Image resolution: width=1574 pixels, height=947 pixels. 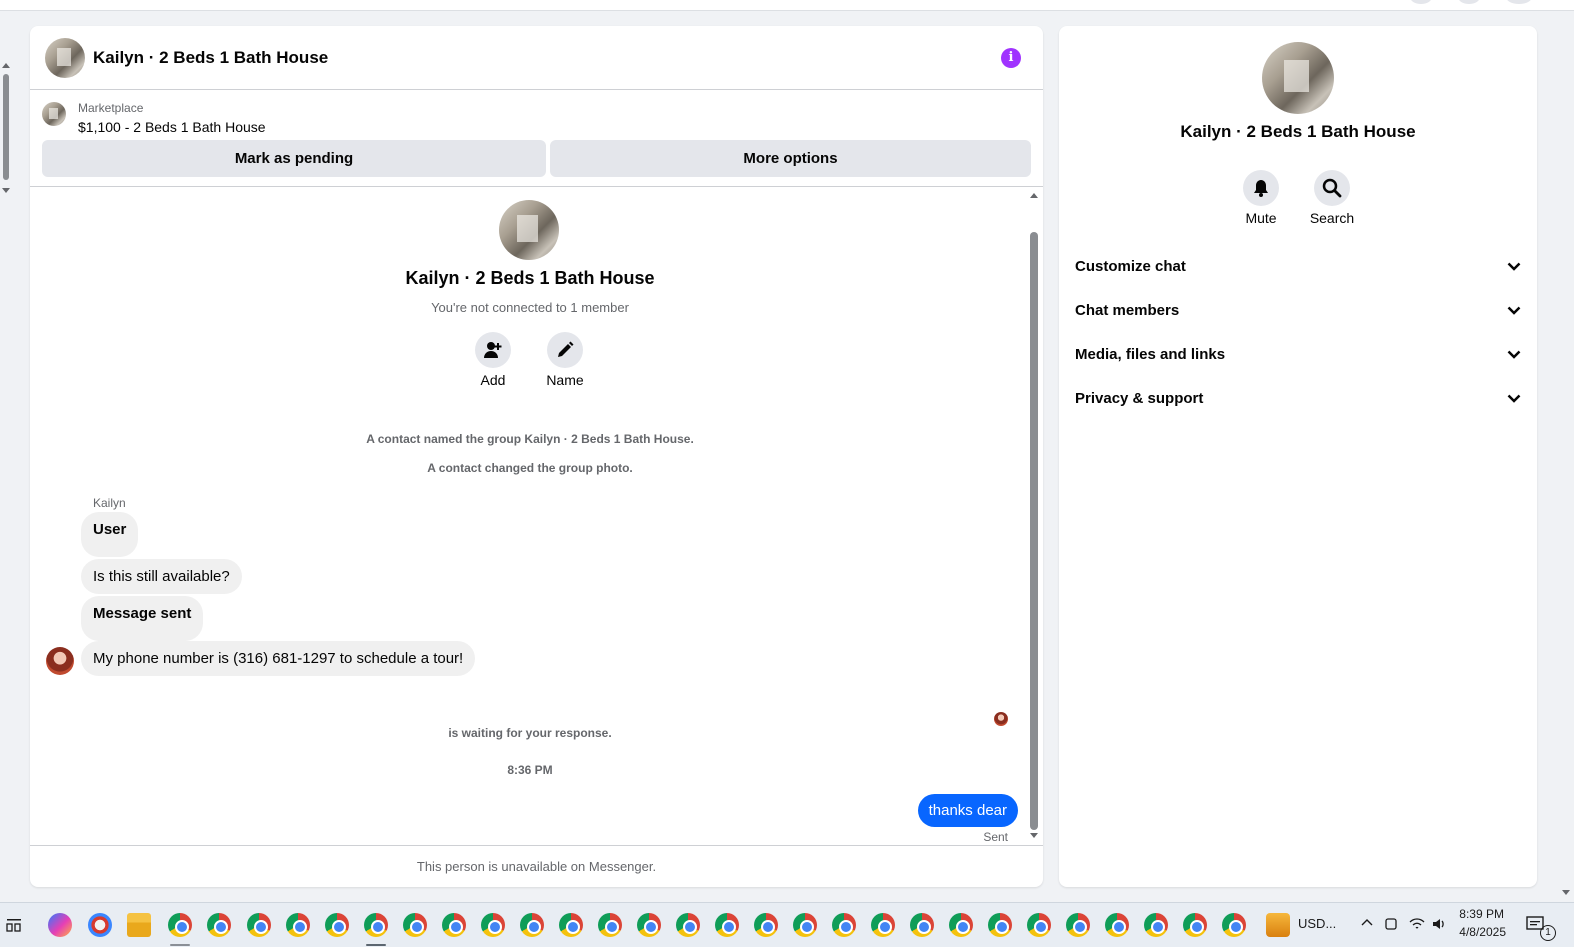 What do you see at coordinates (1011, 58) in the screenshot?
I see `info-icon: i` at bounding box center [1011, 58].